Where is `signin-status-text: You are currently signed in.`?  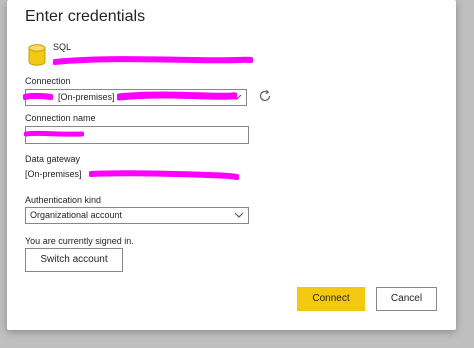
signin-status-text: You are currently signed in. is located at coordinates (79, 241).